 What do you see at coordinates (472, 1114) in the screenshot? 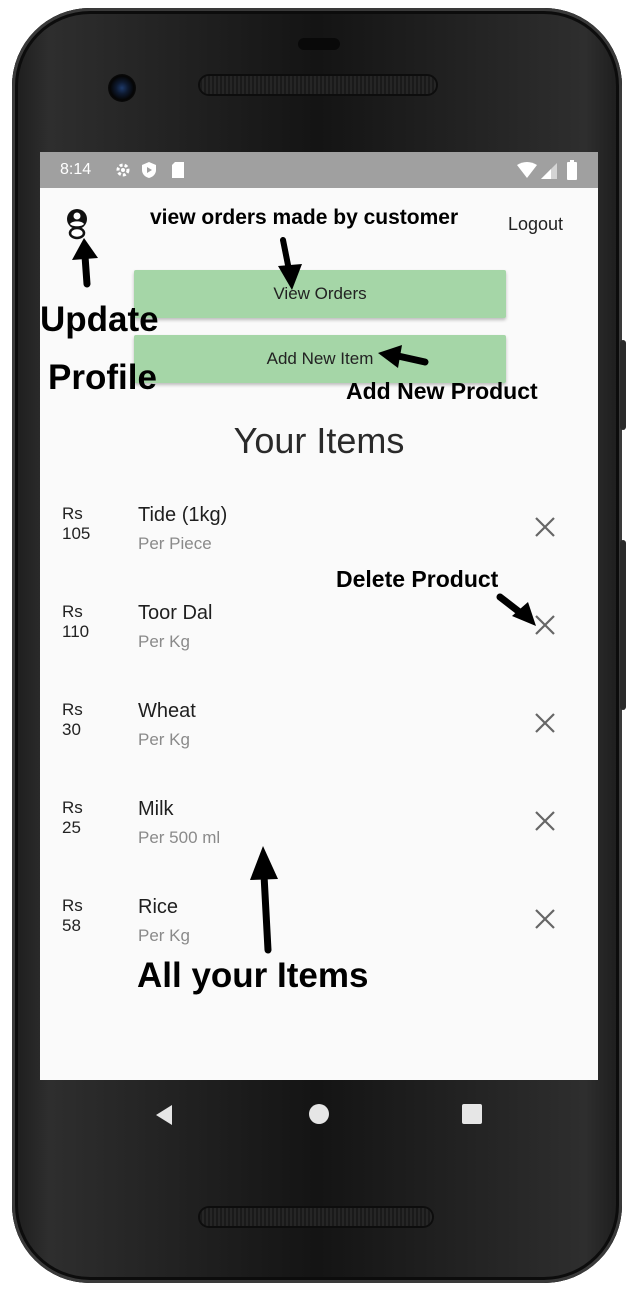
I see `recents-icon` at bounding box center [472, 1114].